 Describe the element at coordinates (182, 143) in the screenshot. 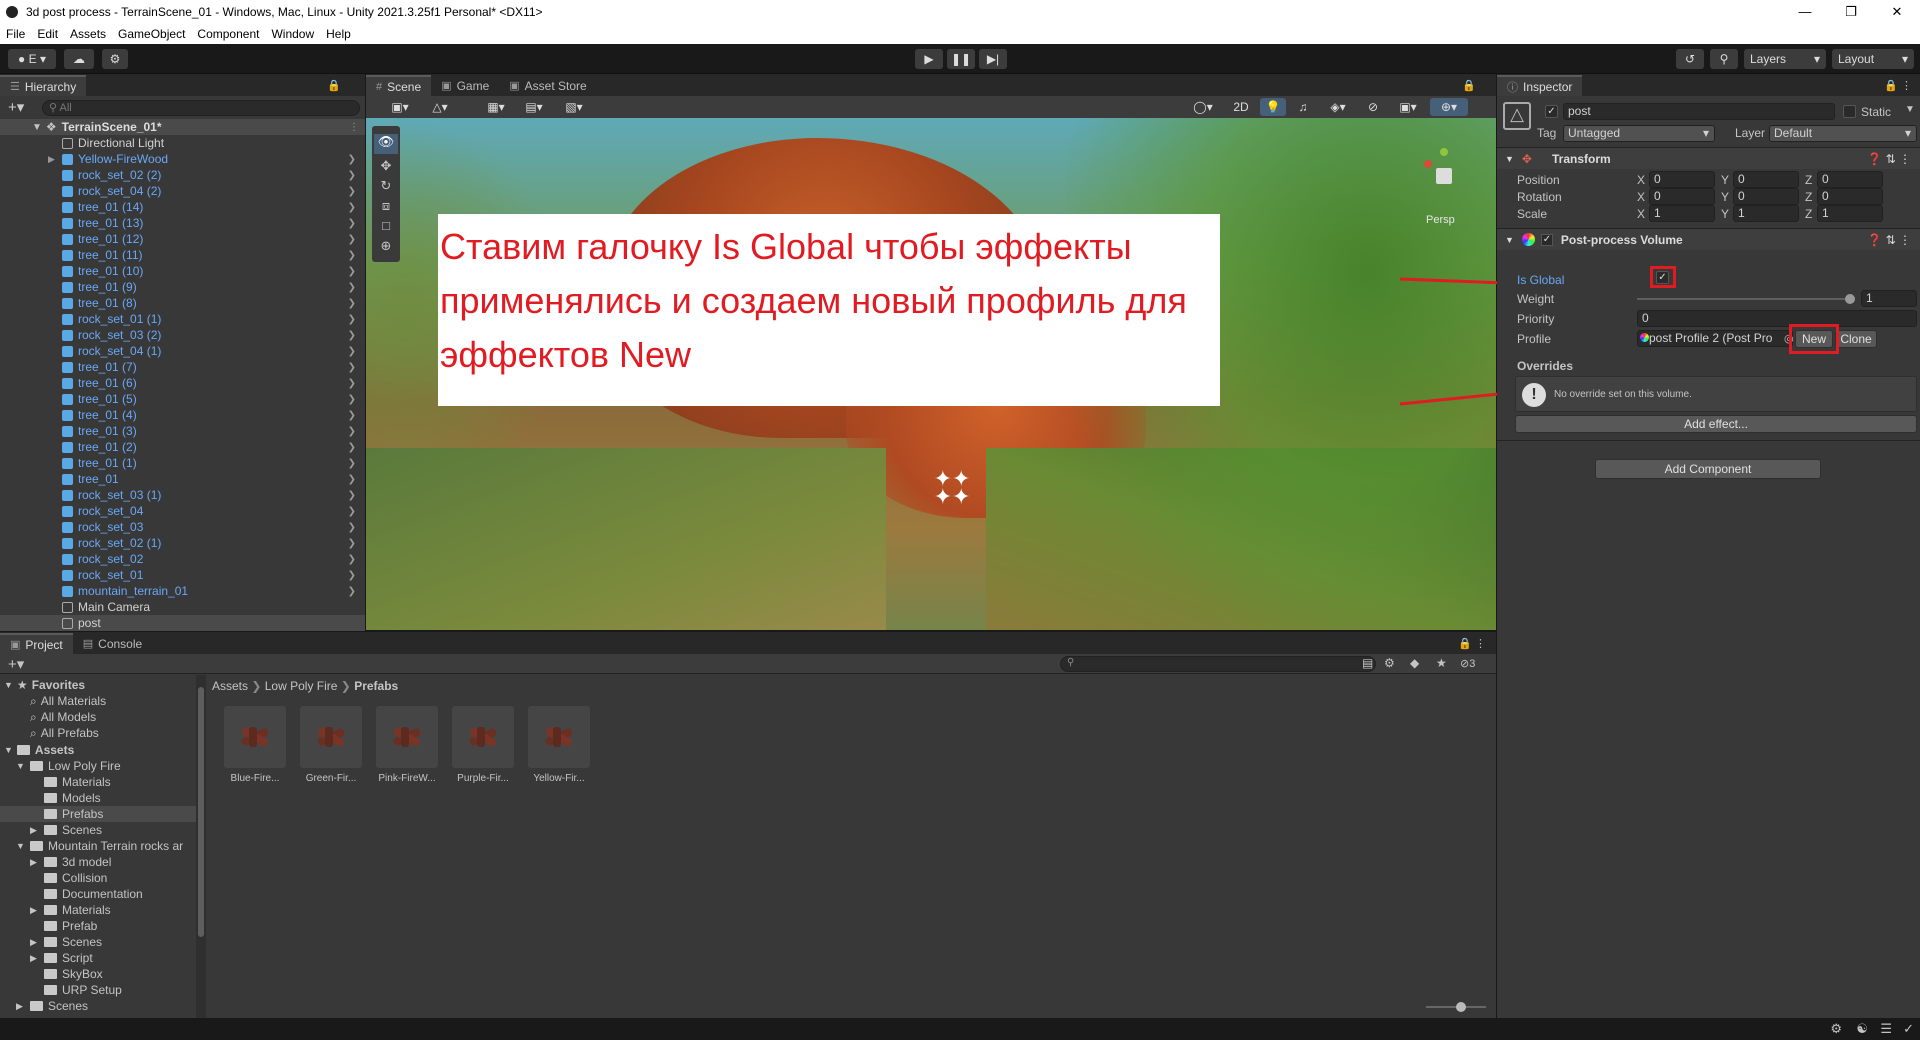

I see `hierarchy-item: Directional Light` at that location.